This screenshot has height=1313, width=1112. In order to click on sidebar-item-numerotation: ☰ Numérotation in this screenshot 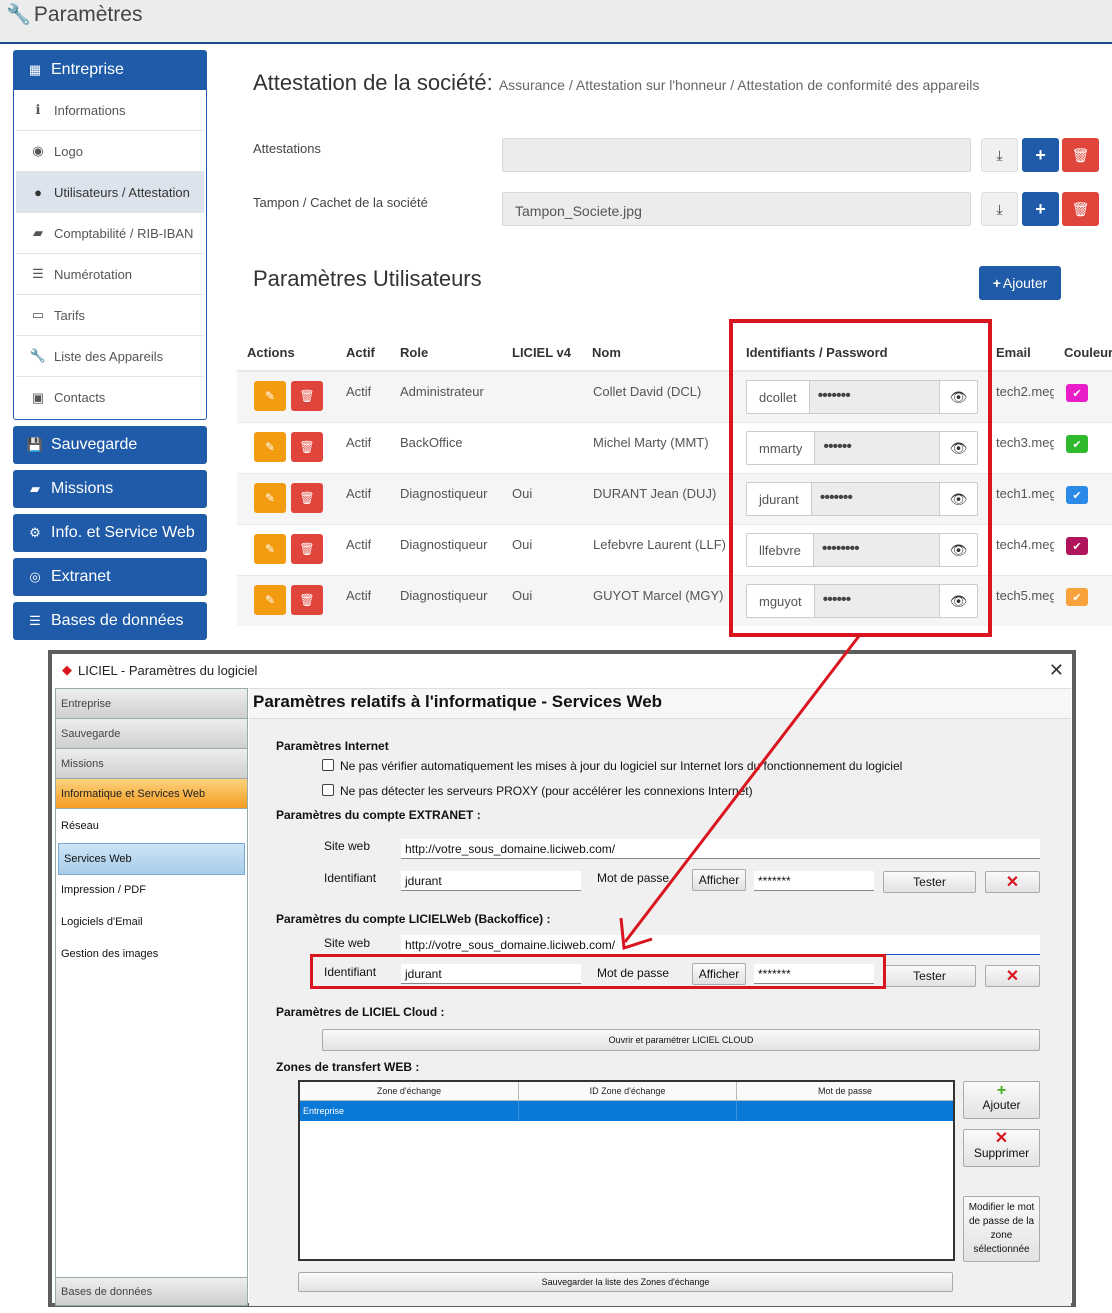, I will do `click(110, 274)`.